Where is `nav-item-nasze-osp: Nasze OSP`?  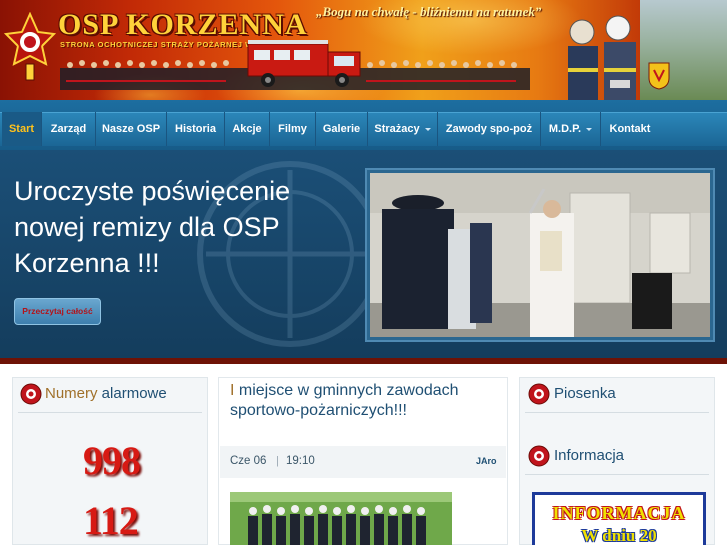
nav-item-nasze-osp: Nasze OSP is located at coordinates (131, 129).